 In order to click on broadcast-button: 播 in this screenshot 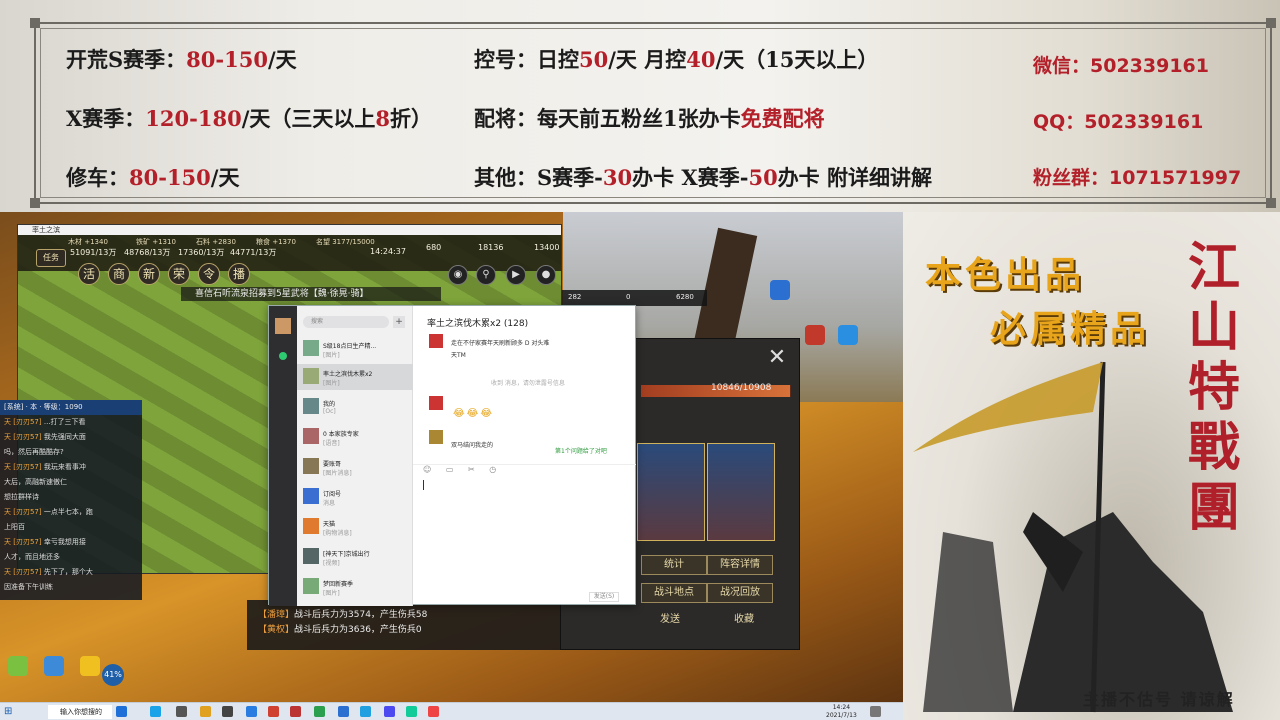, I will do `click(239, 274)`.